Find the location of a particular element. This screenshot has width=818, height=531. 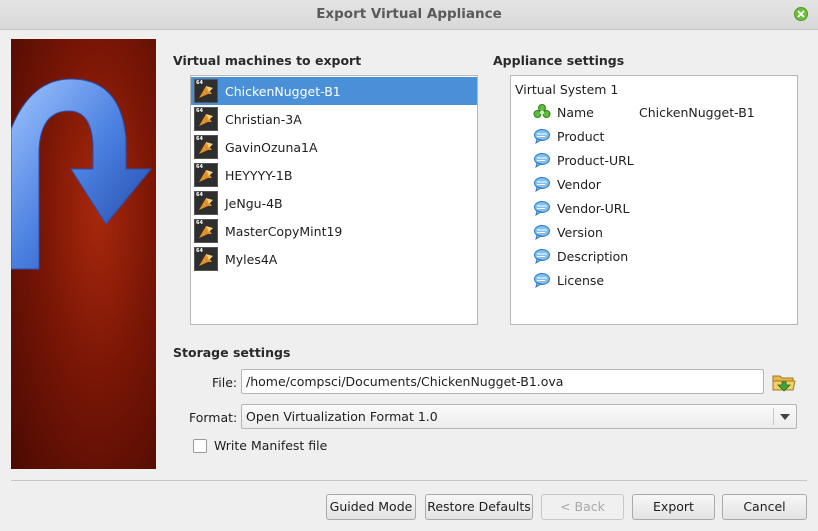

back-button: < Back is located at coordinates (582, 507).